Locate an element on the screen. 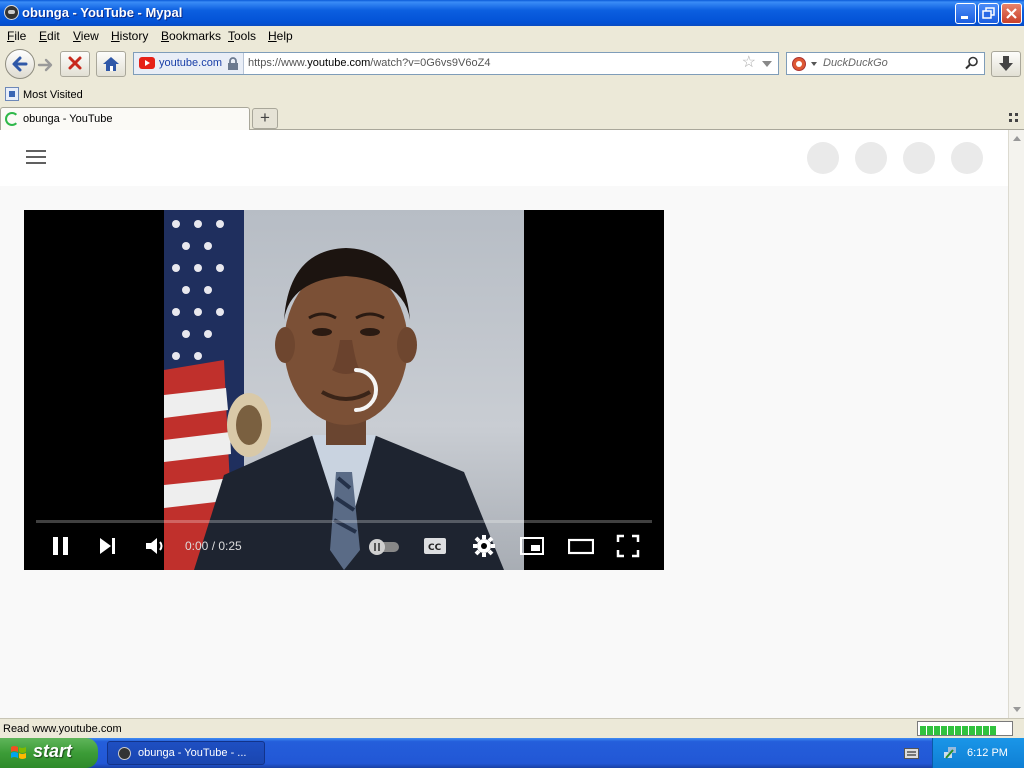  menu-file: File is located at coordinates (16, 36).